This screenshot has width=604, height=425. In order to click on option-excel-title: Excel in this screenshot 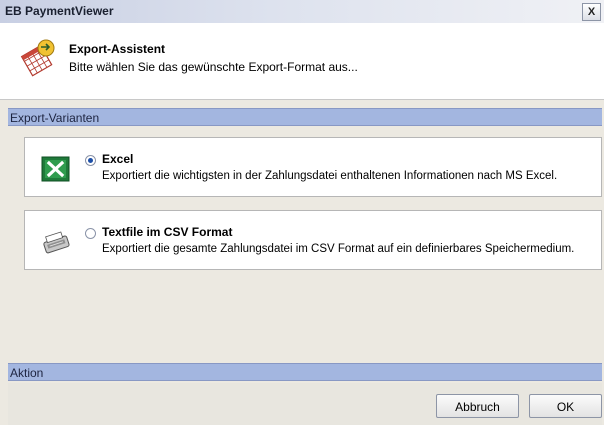, I will do `click(118, 159)`.